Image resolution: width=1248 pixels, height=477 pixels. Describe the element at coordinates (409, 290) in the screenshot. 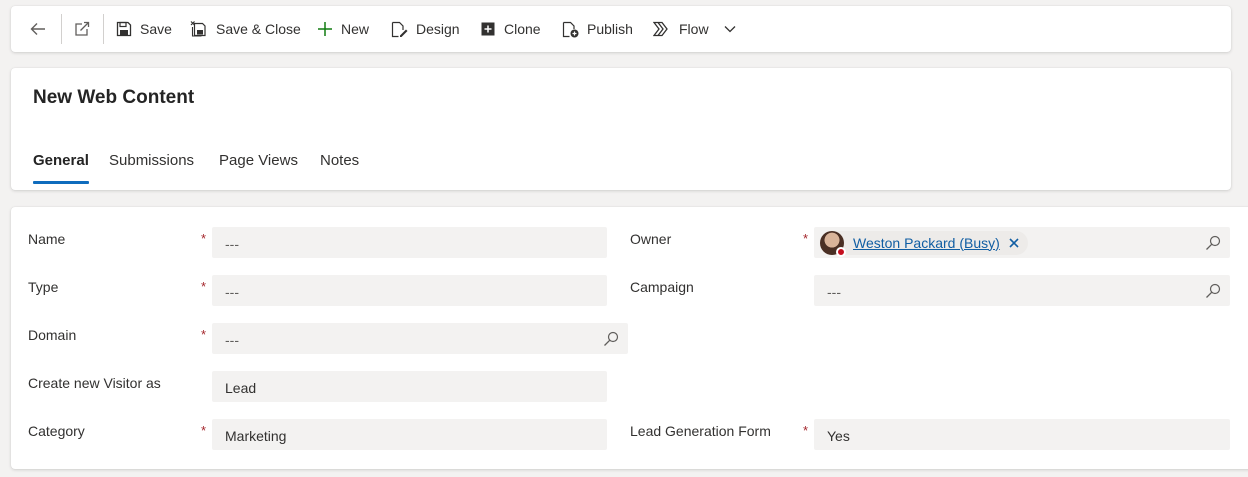

I see `type-field: ---` at that location.